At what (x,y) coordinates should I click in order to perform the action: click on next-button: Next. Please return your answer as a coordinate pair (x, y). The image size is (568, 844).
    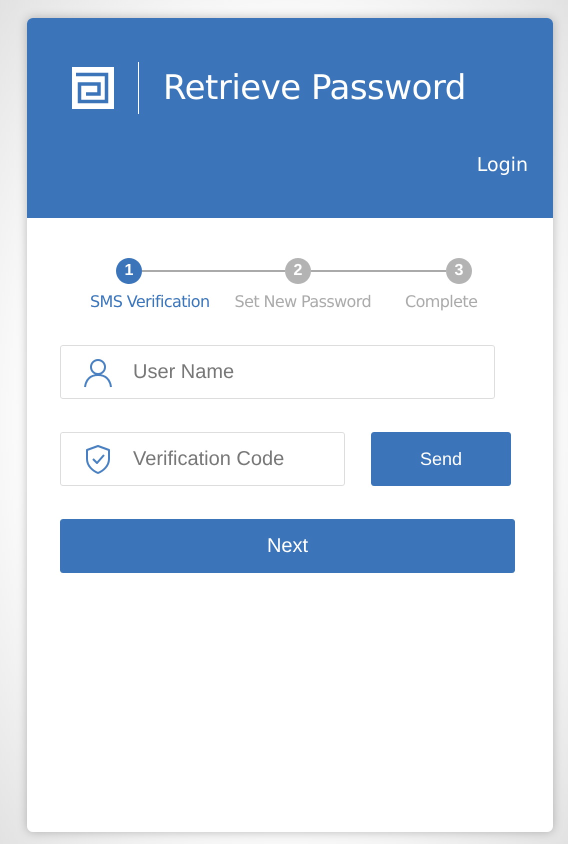
    Looking at the image, I should click on (287, 546).